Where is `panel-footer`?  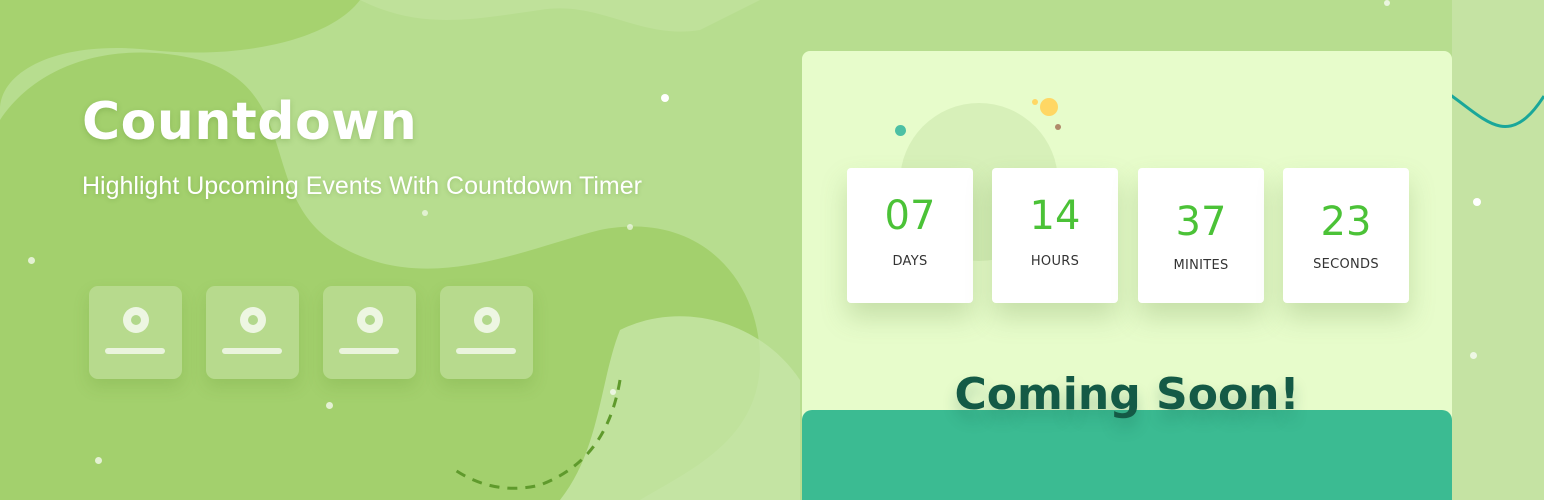 panel-footer is located at coordinates (1127, 455).